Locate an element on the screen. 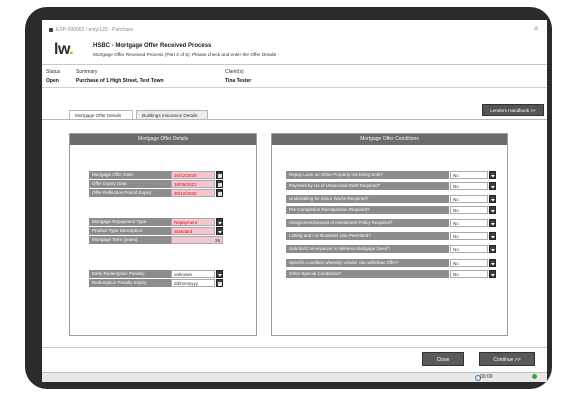 Image resolution: width=577 pixels, height=396 pixels. summary-value: Purchase of 1 High Street, Test Town is located at coordinates (120, 81).